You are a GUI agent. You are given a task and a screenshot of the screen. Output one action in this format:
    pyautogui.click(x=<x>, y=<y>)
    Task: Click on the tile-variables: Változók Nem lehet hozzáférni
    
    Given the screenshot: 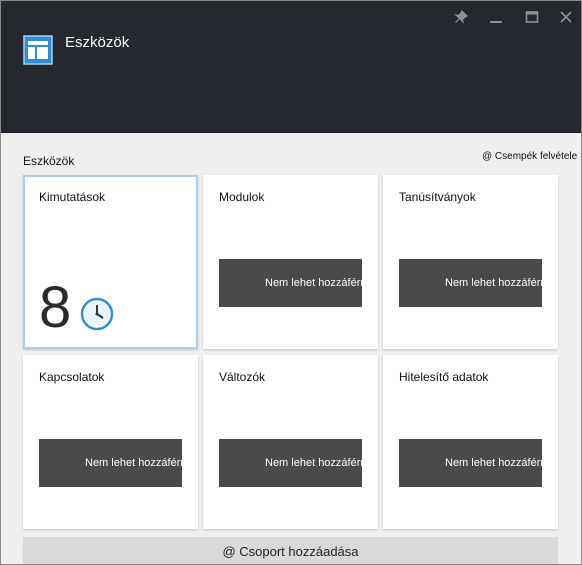 What is the action you would take?
    pyautogui.click(x=290, y=442)
    